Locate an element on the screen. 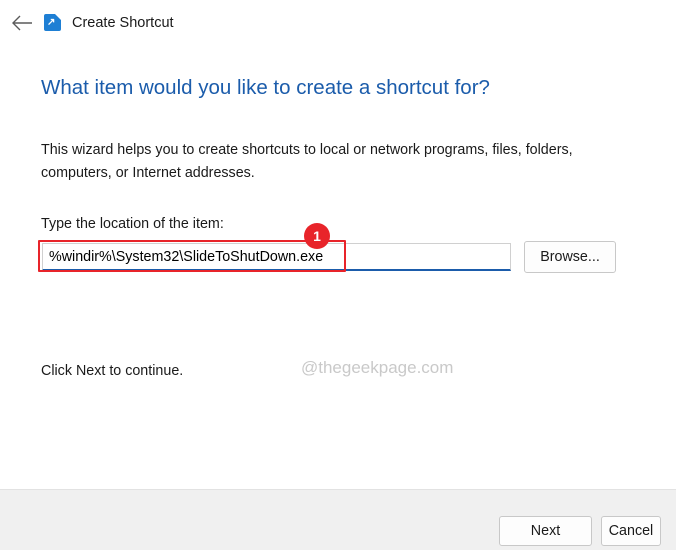  click-next-text: Click Next to continue. is located at coordinates (112, 371).